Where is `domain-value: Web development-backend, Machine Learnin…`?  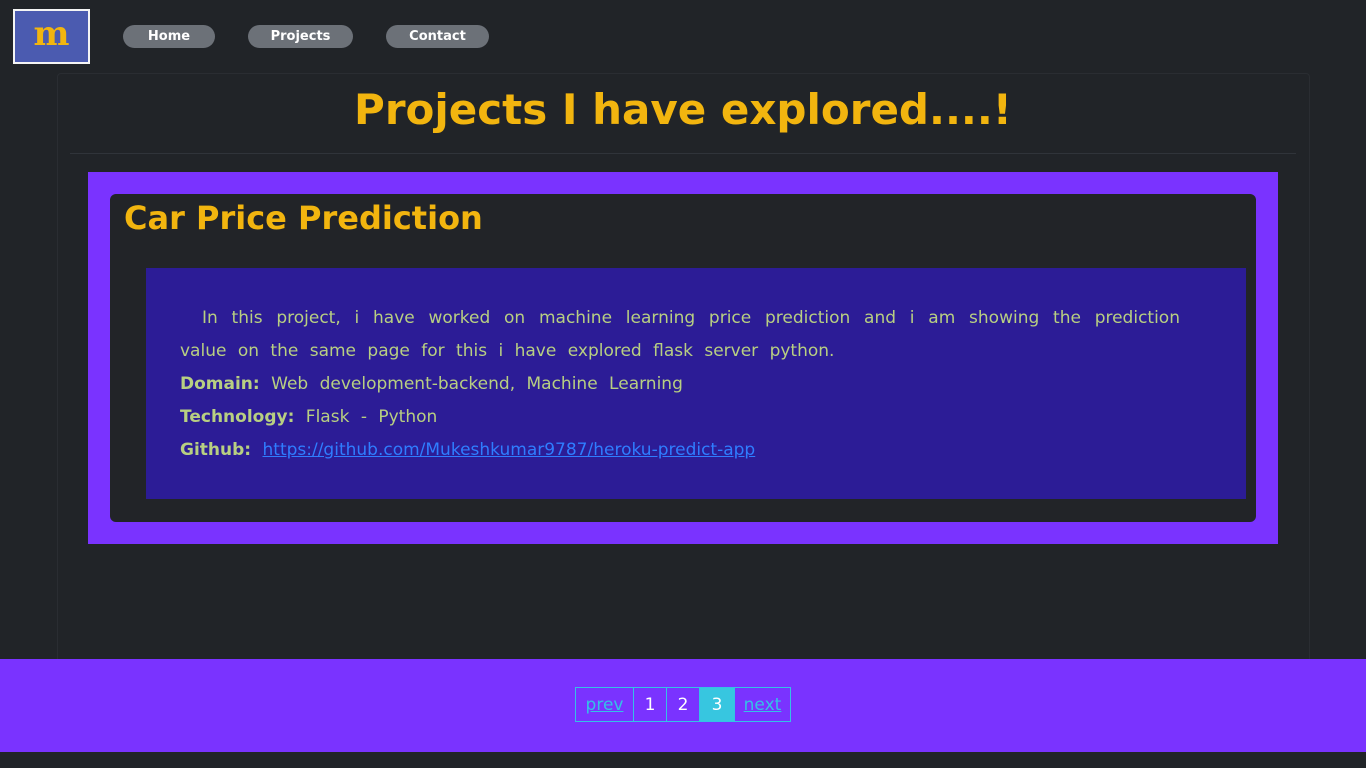
domain-value: Web development-backend, Machine Learnin… is located at coordinates (477, 384).